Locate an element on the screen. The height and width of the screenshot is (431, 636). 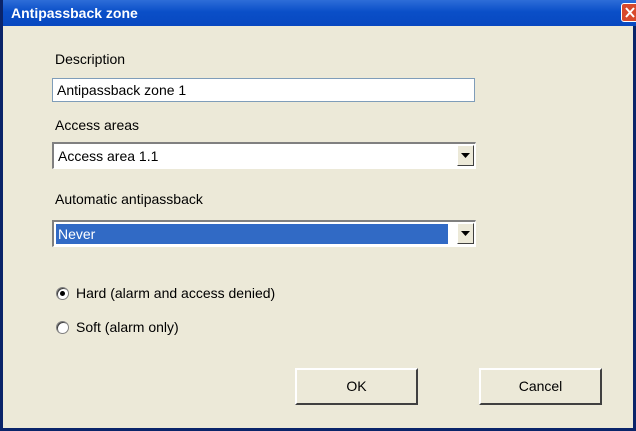
close-icon is located at coordinates (630, 12).